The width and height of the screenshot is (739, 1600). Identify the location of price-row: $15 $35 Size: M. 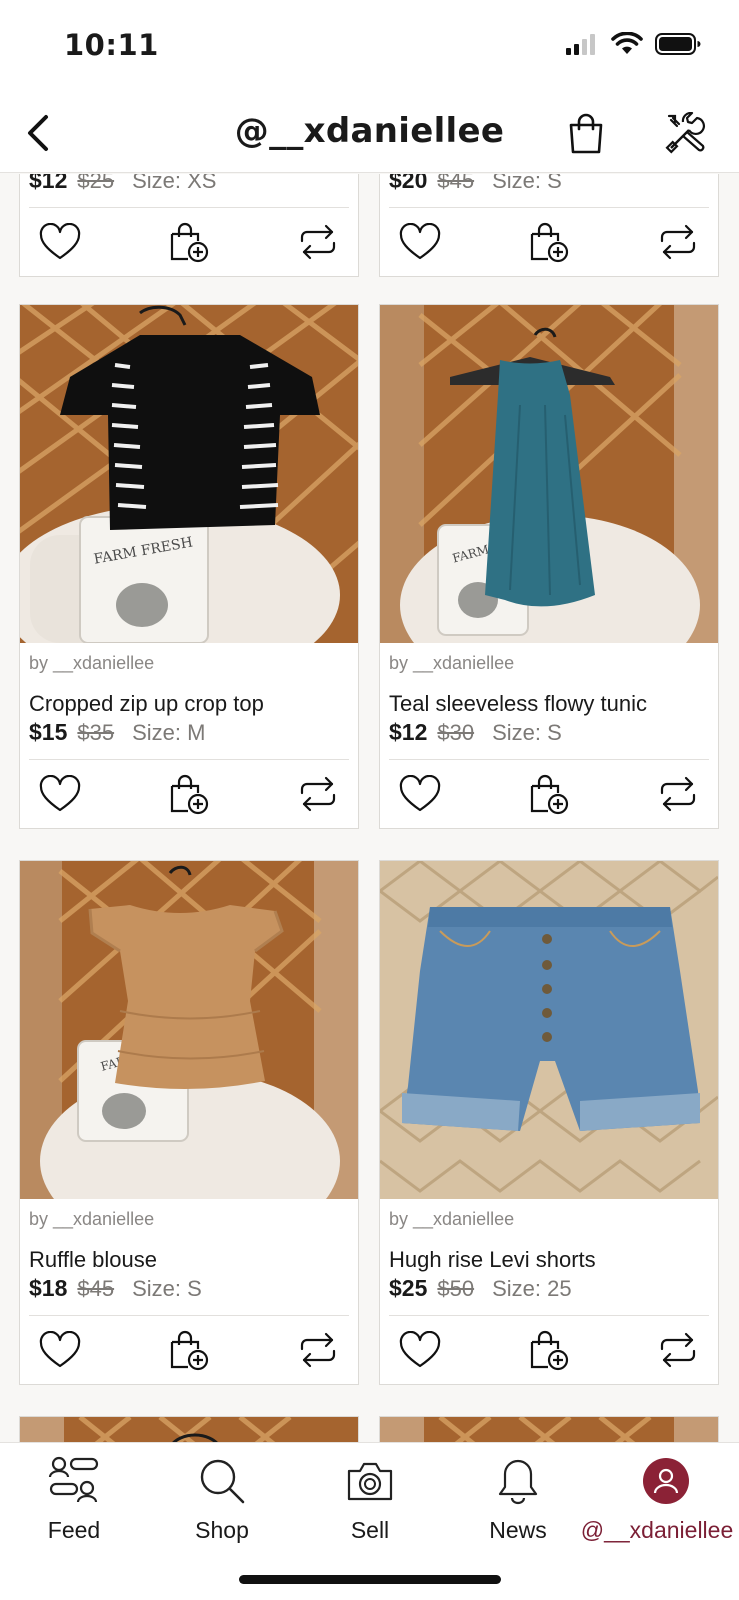
(189, 735).